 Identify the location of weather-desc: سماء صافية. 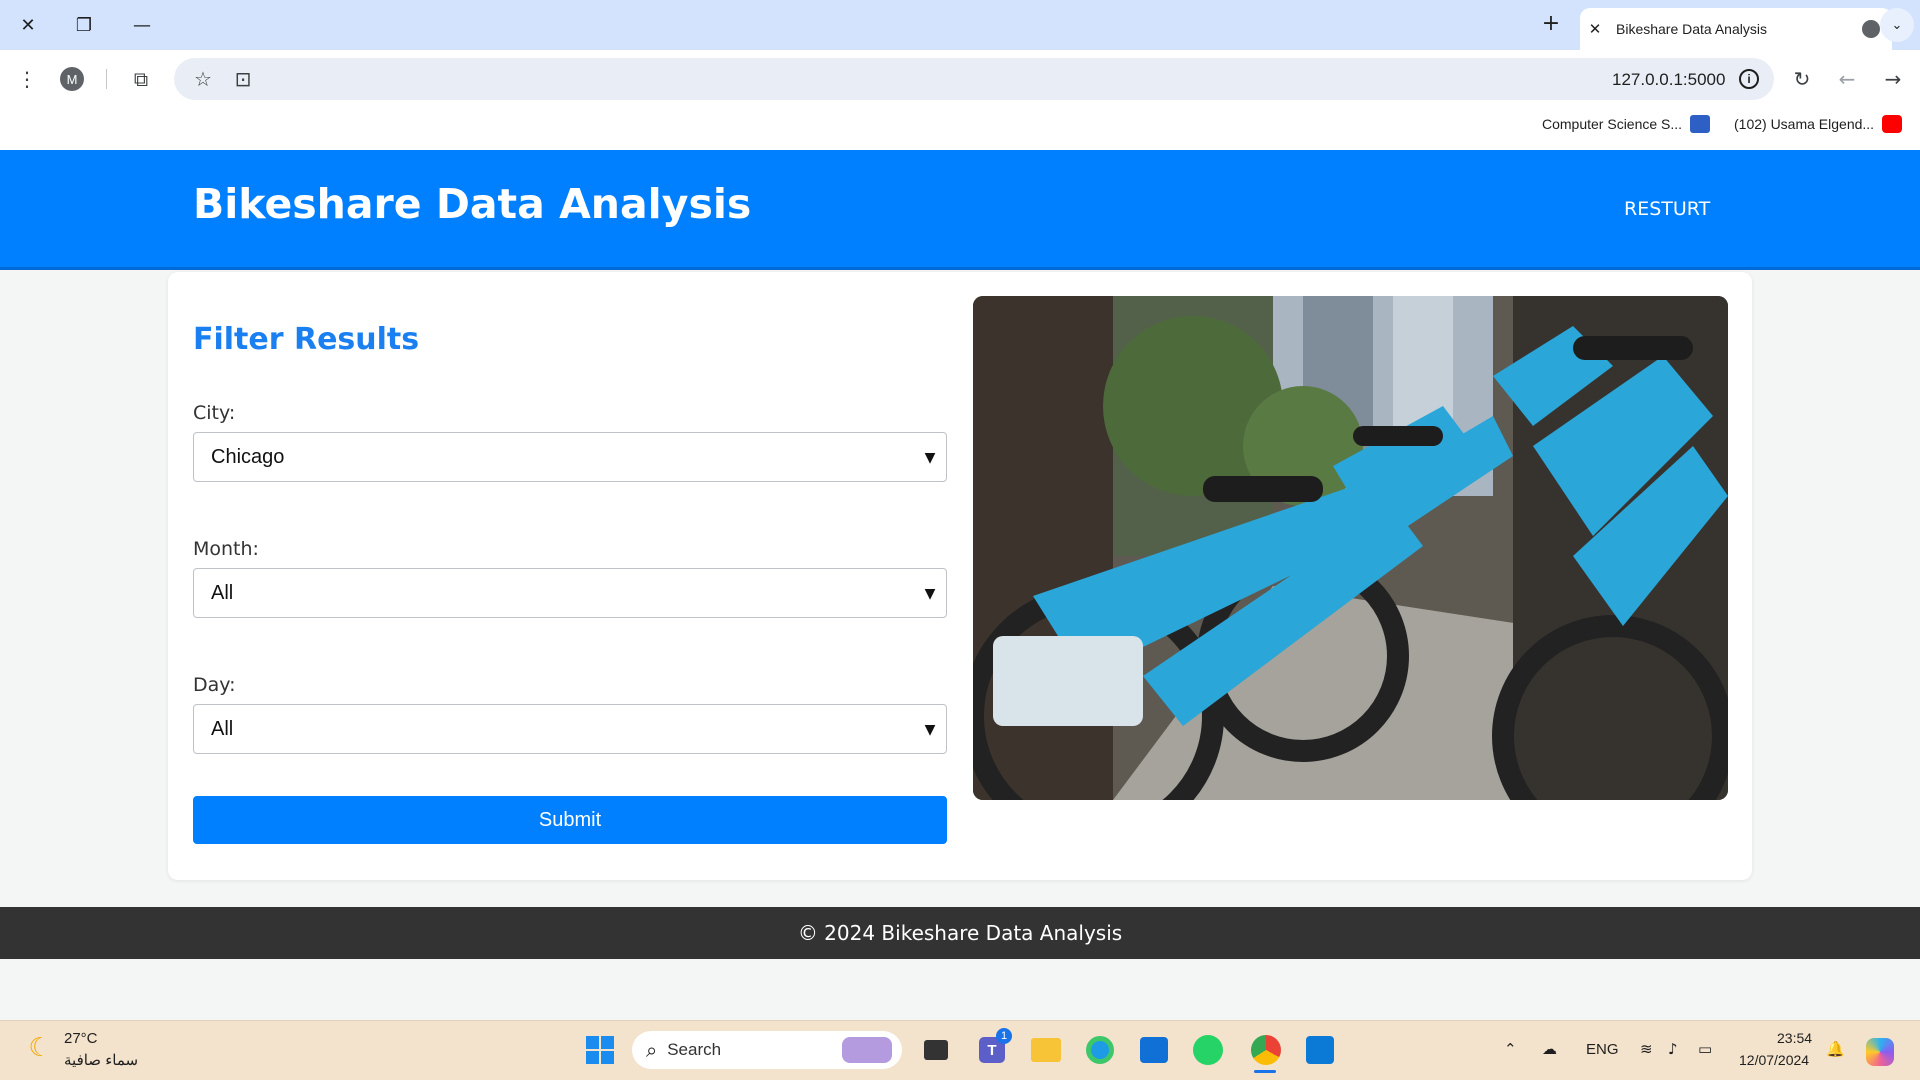
(101, 1060).